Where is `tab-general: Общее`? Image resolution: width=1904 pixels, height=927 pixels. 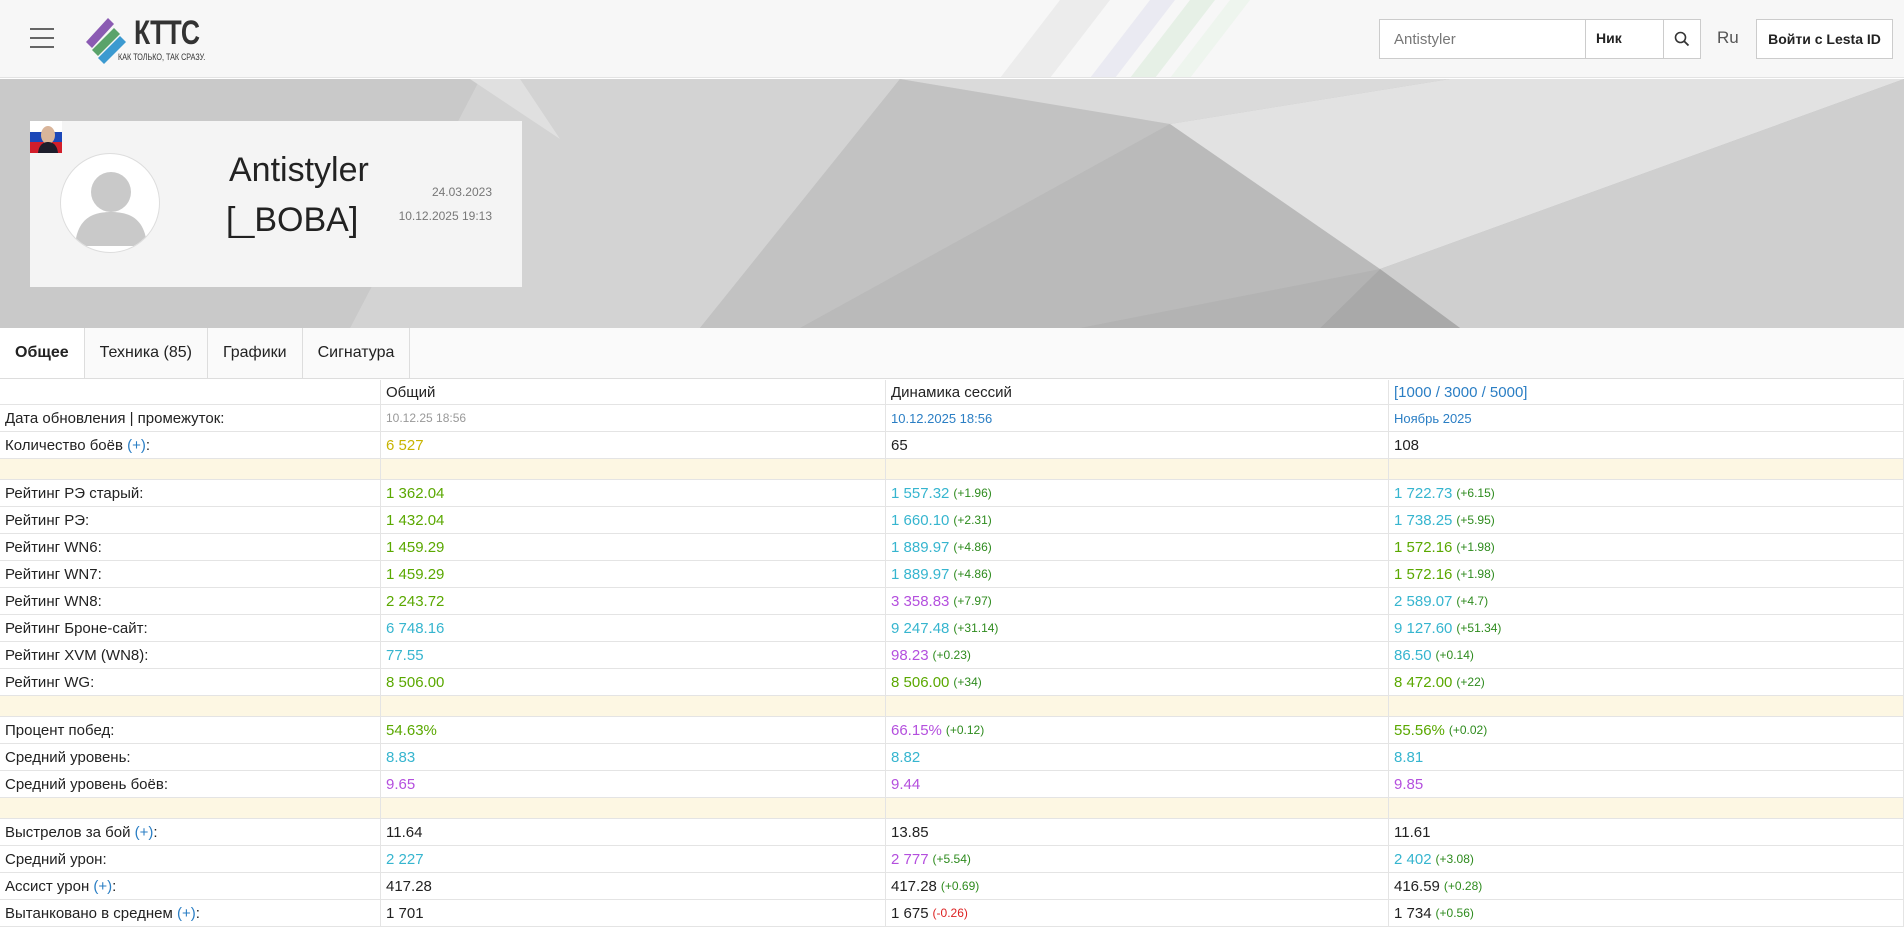 tab-general: Общее is located at coordinates (42, 353).